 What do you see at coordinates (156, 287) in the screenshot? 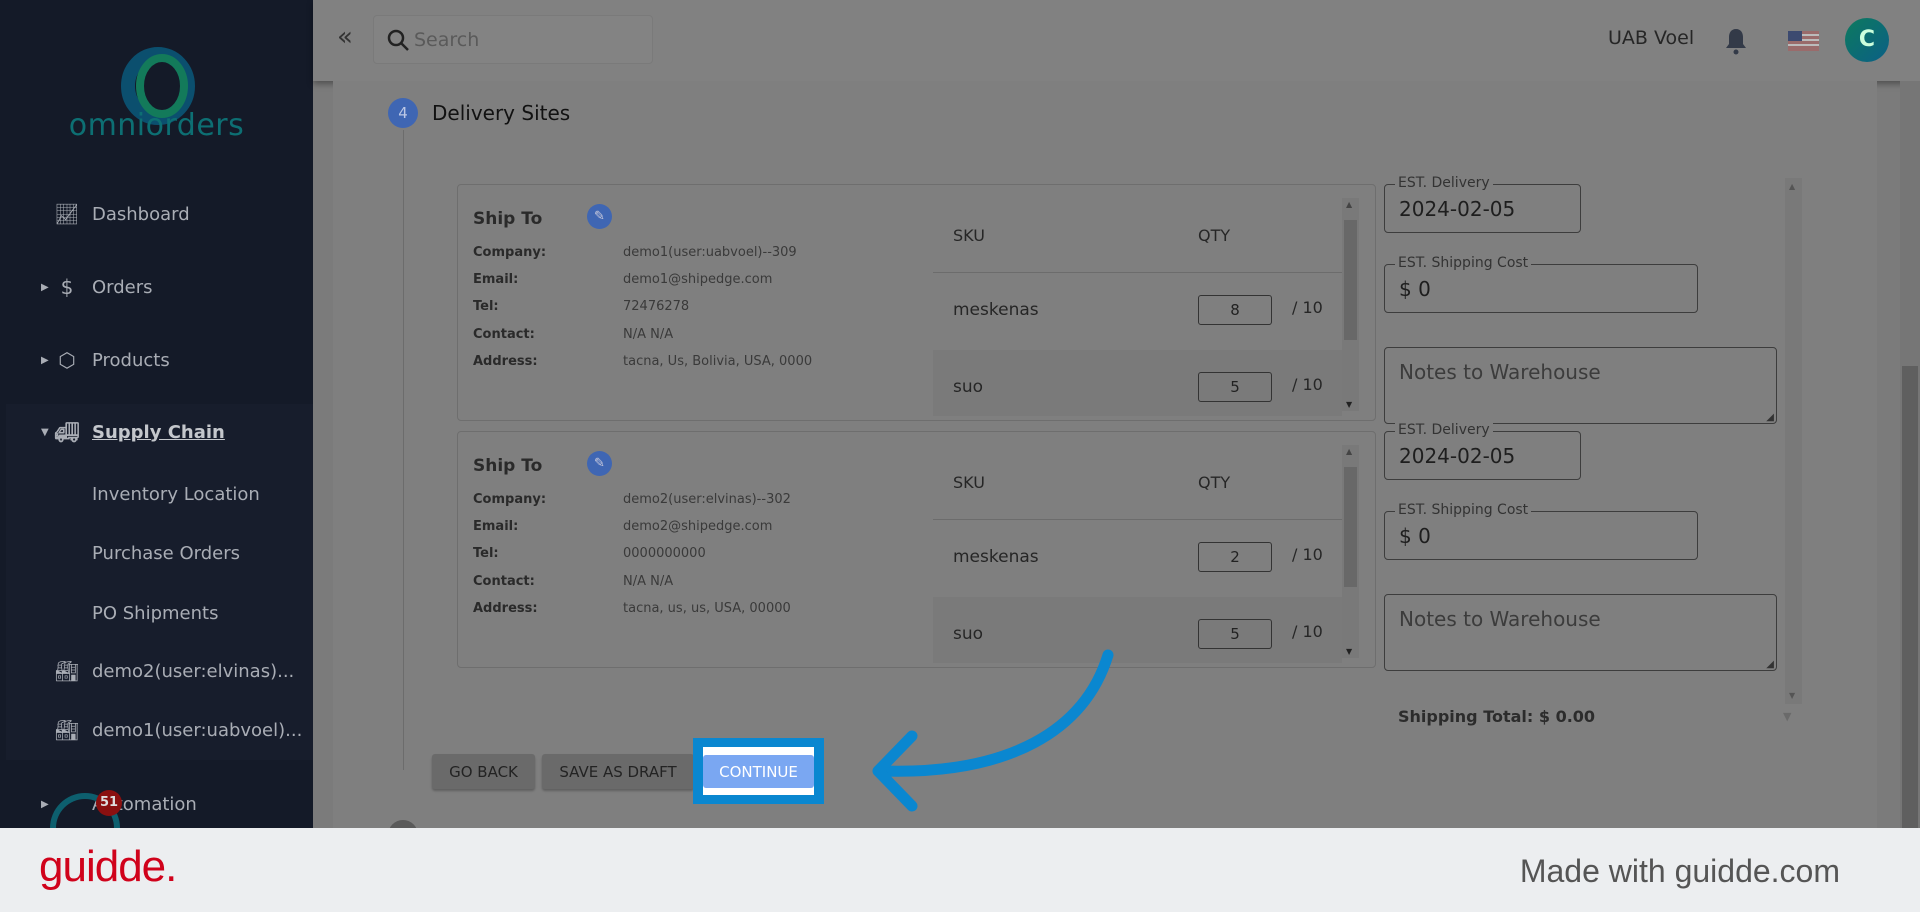
I see `sidebar-item-orders: ▶ $ Orders` at bounding box center [156, 287].